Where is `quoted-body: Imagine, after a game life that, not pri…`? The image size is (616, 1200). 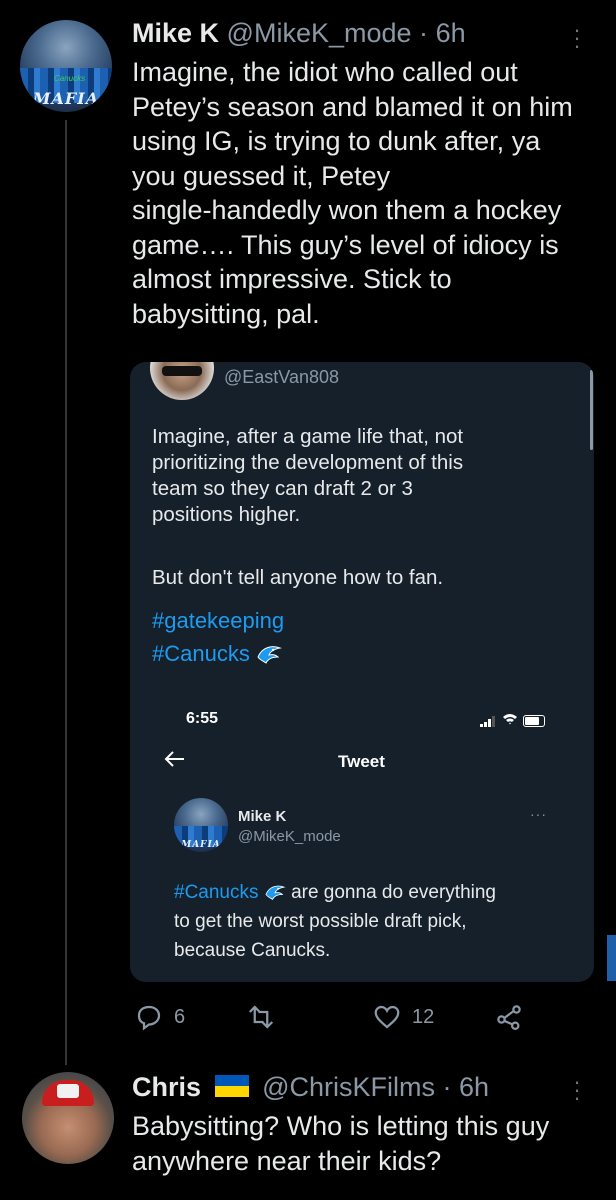
quoted-body: Imagine, after a game life that, not pri… is located at coordinates (307, 476).